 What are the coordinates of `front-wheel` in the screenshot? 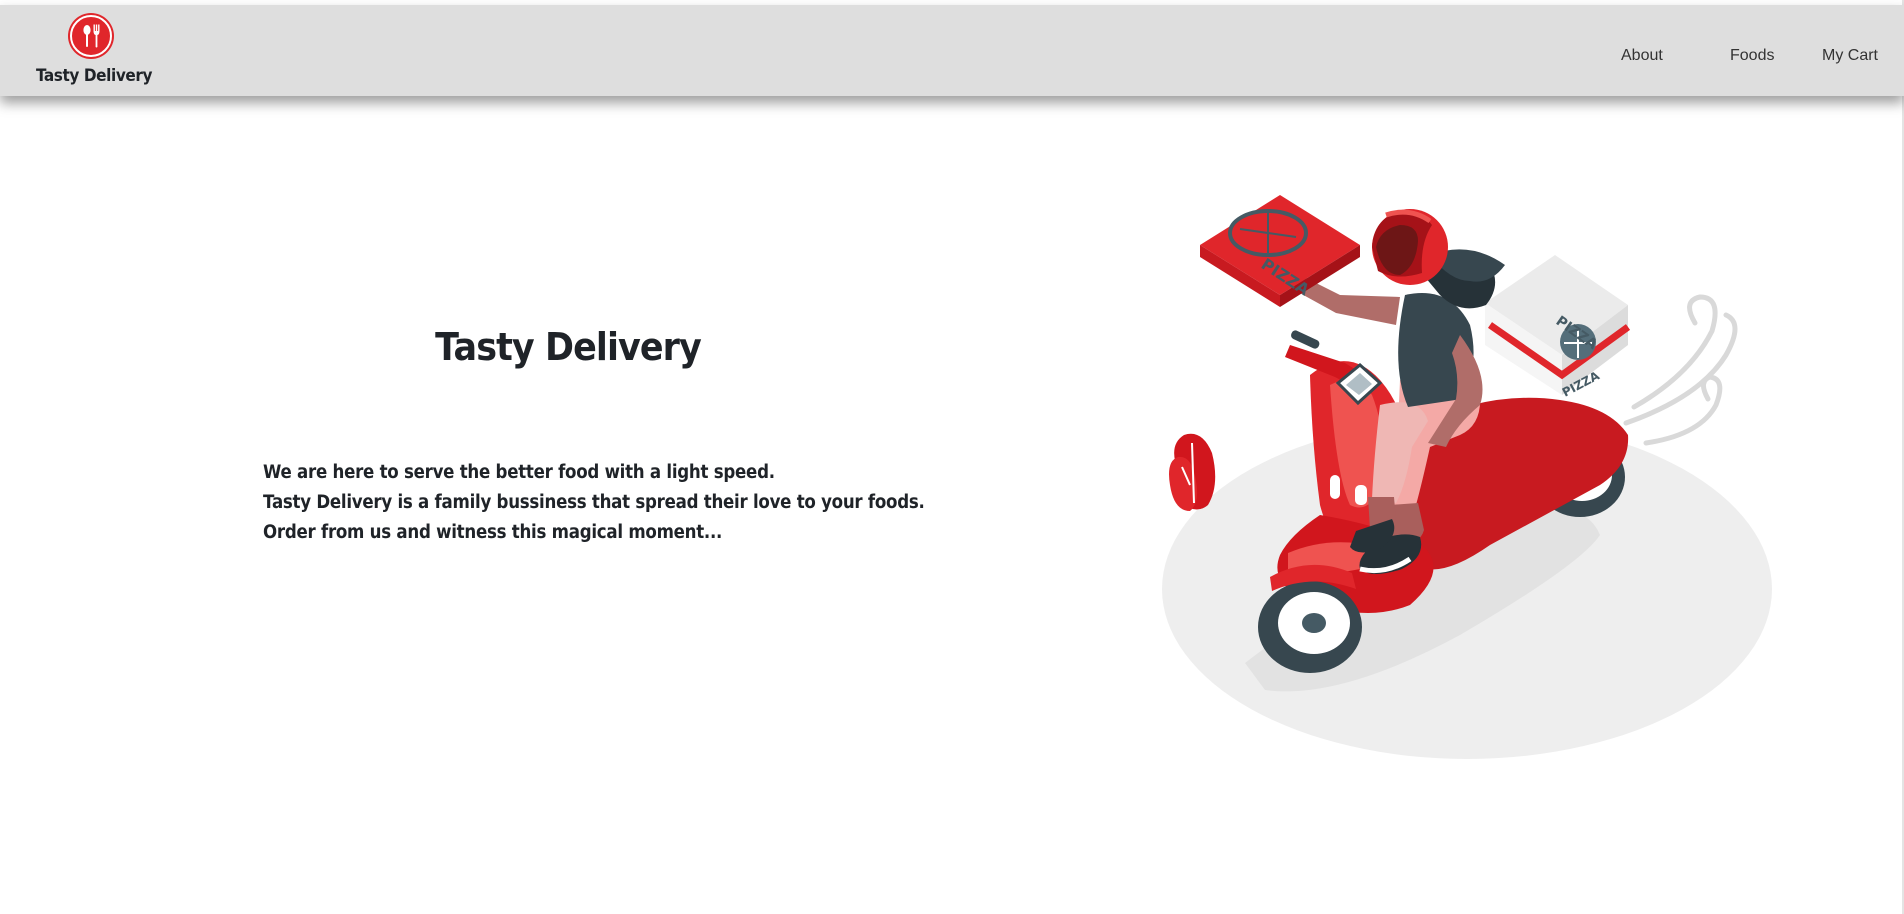 It's located at (1310, 618).